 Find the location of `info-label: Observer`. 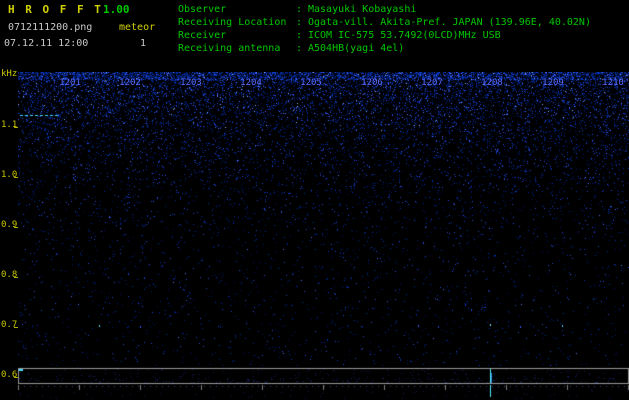

info-label: Observer is located at coordinates (202, 9).